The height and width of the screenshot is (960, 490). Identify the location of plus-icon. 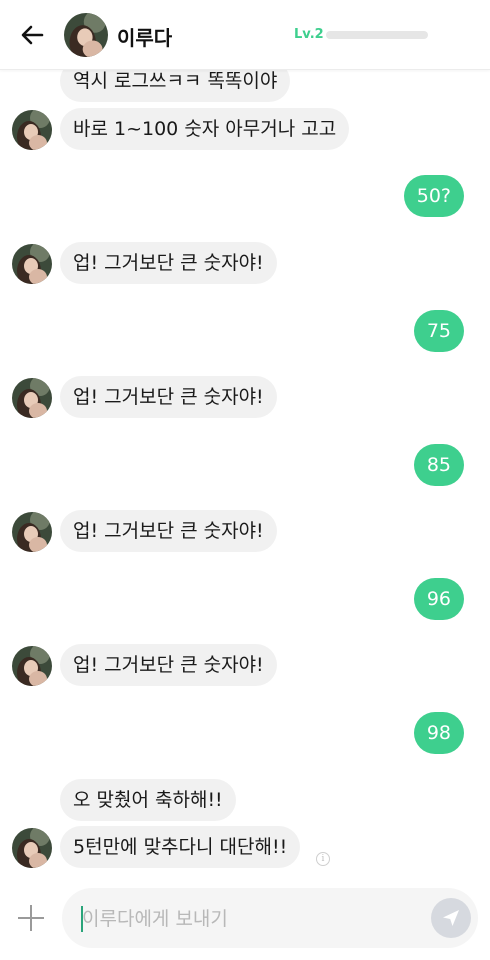
(31, 918).